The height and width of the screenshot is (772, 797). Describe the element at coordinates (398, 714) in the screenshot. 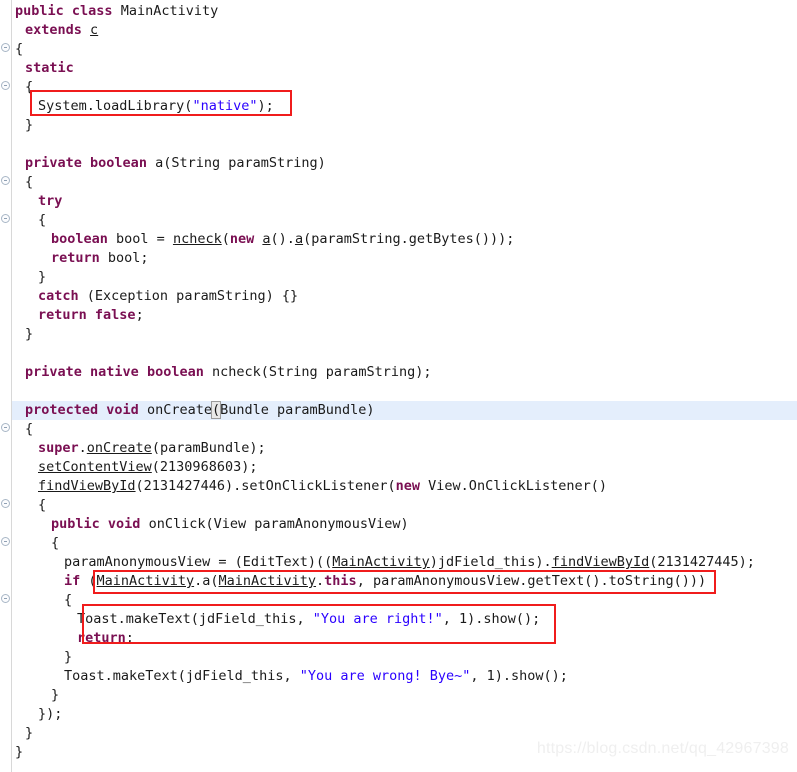

I see `code-line-38: });` at that location.